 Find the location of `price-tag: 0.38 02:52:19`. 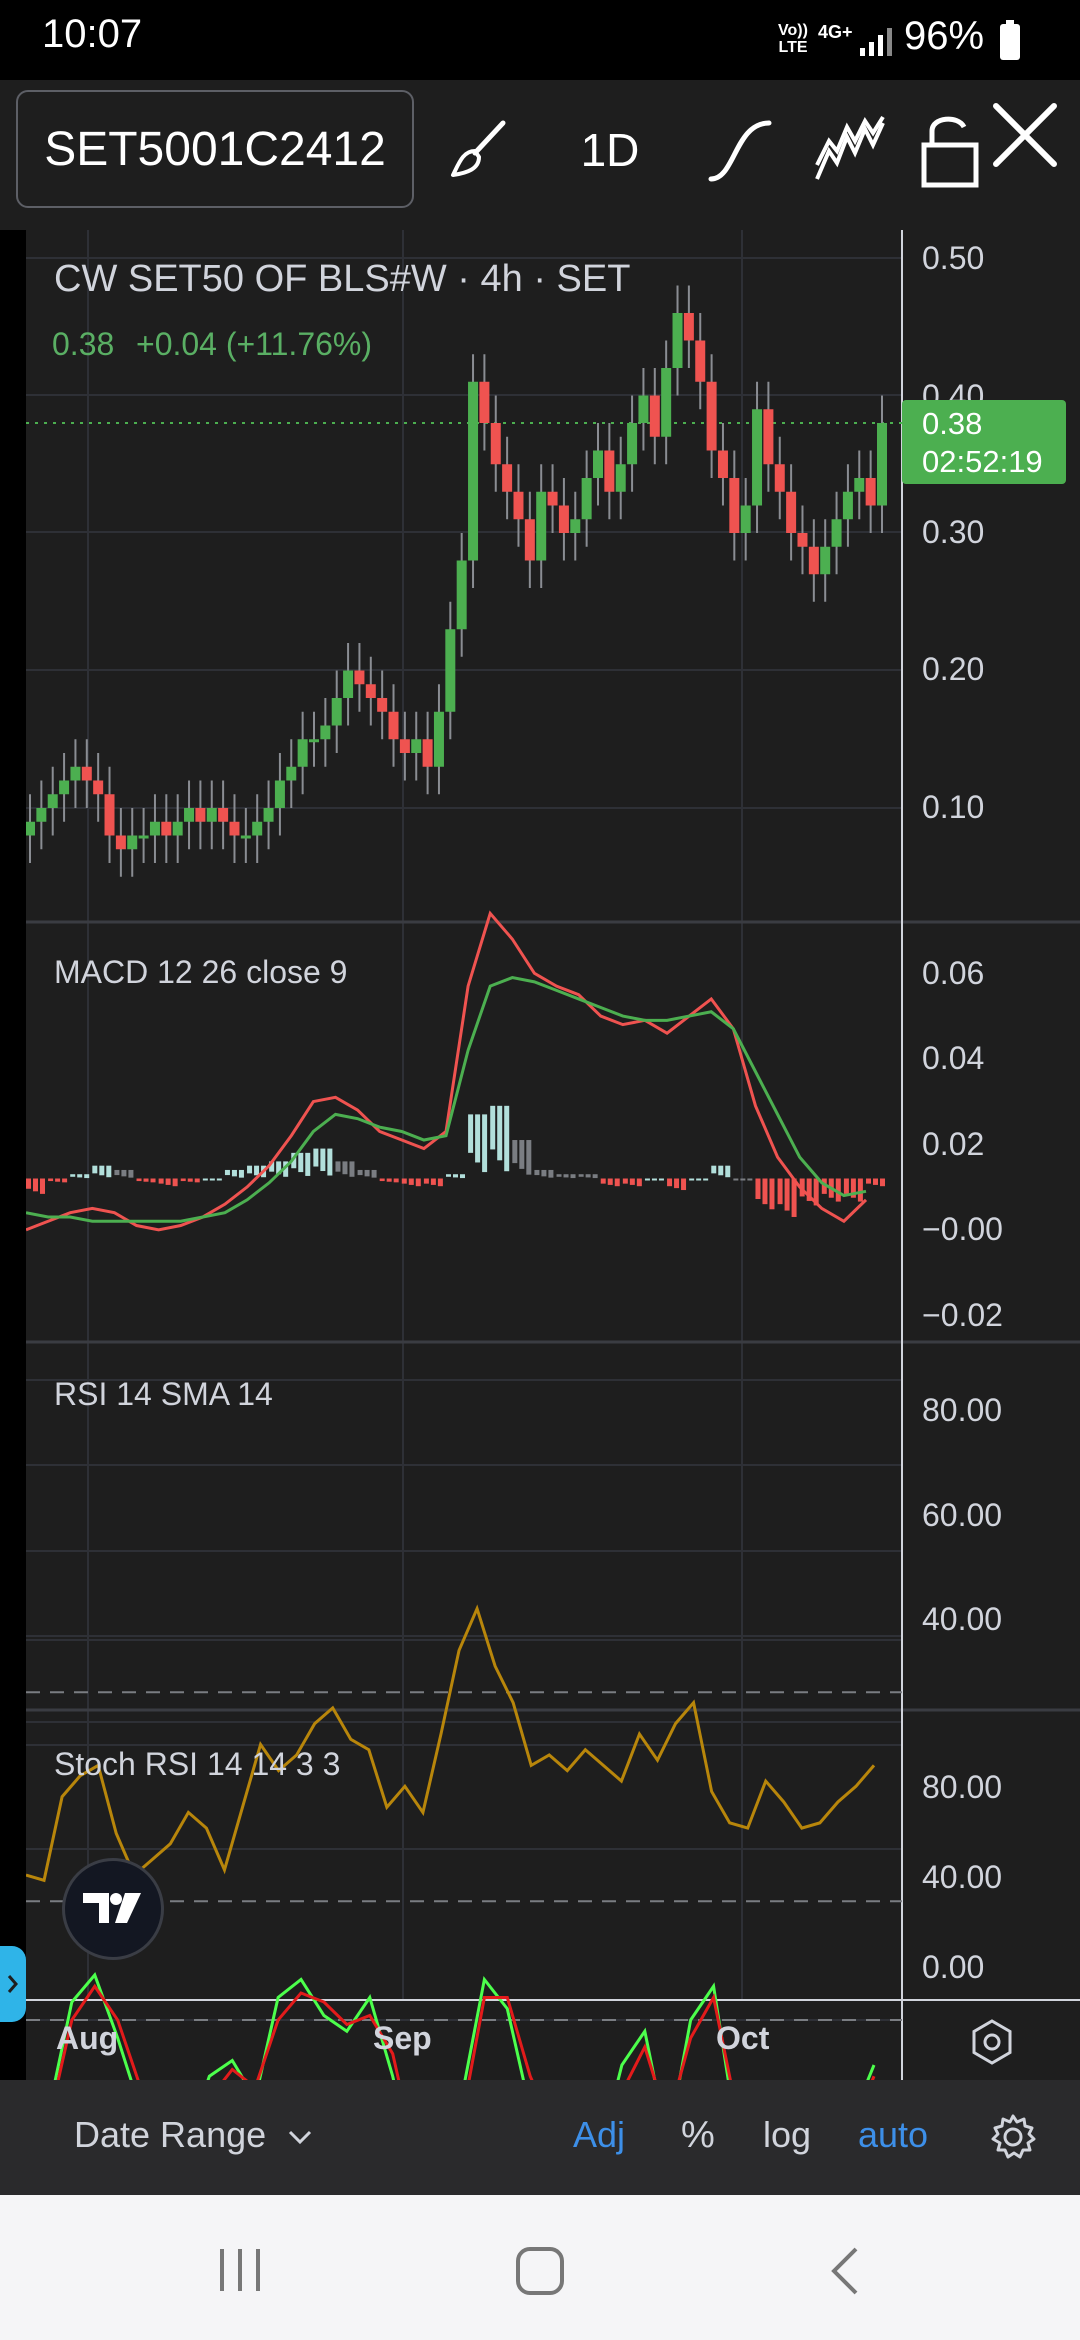

price-tag: 0.38 02:52:19 is located at coordinates (984, 442).